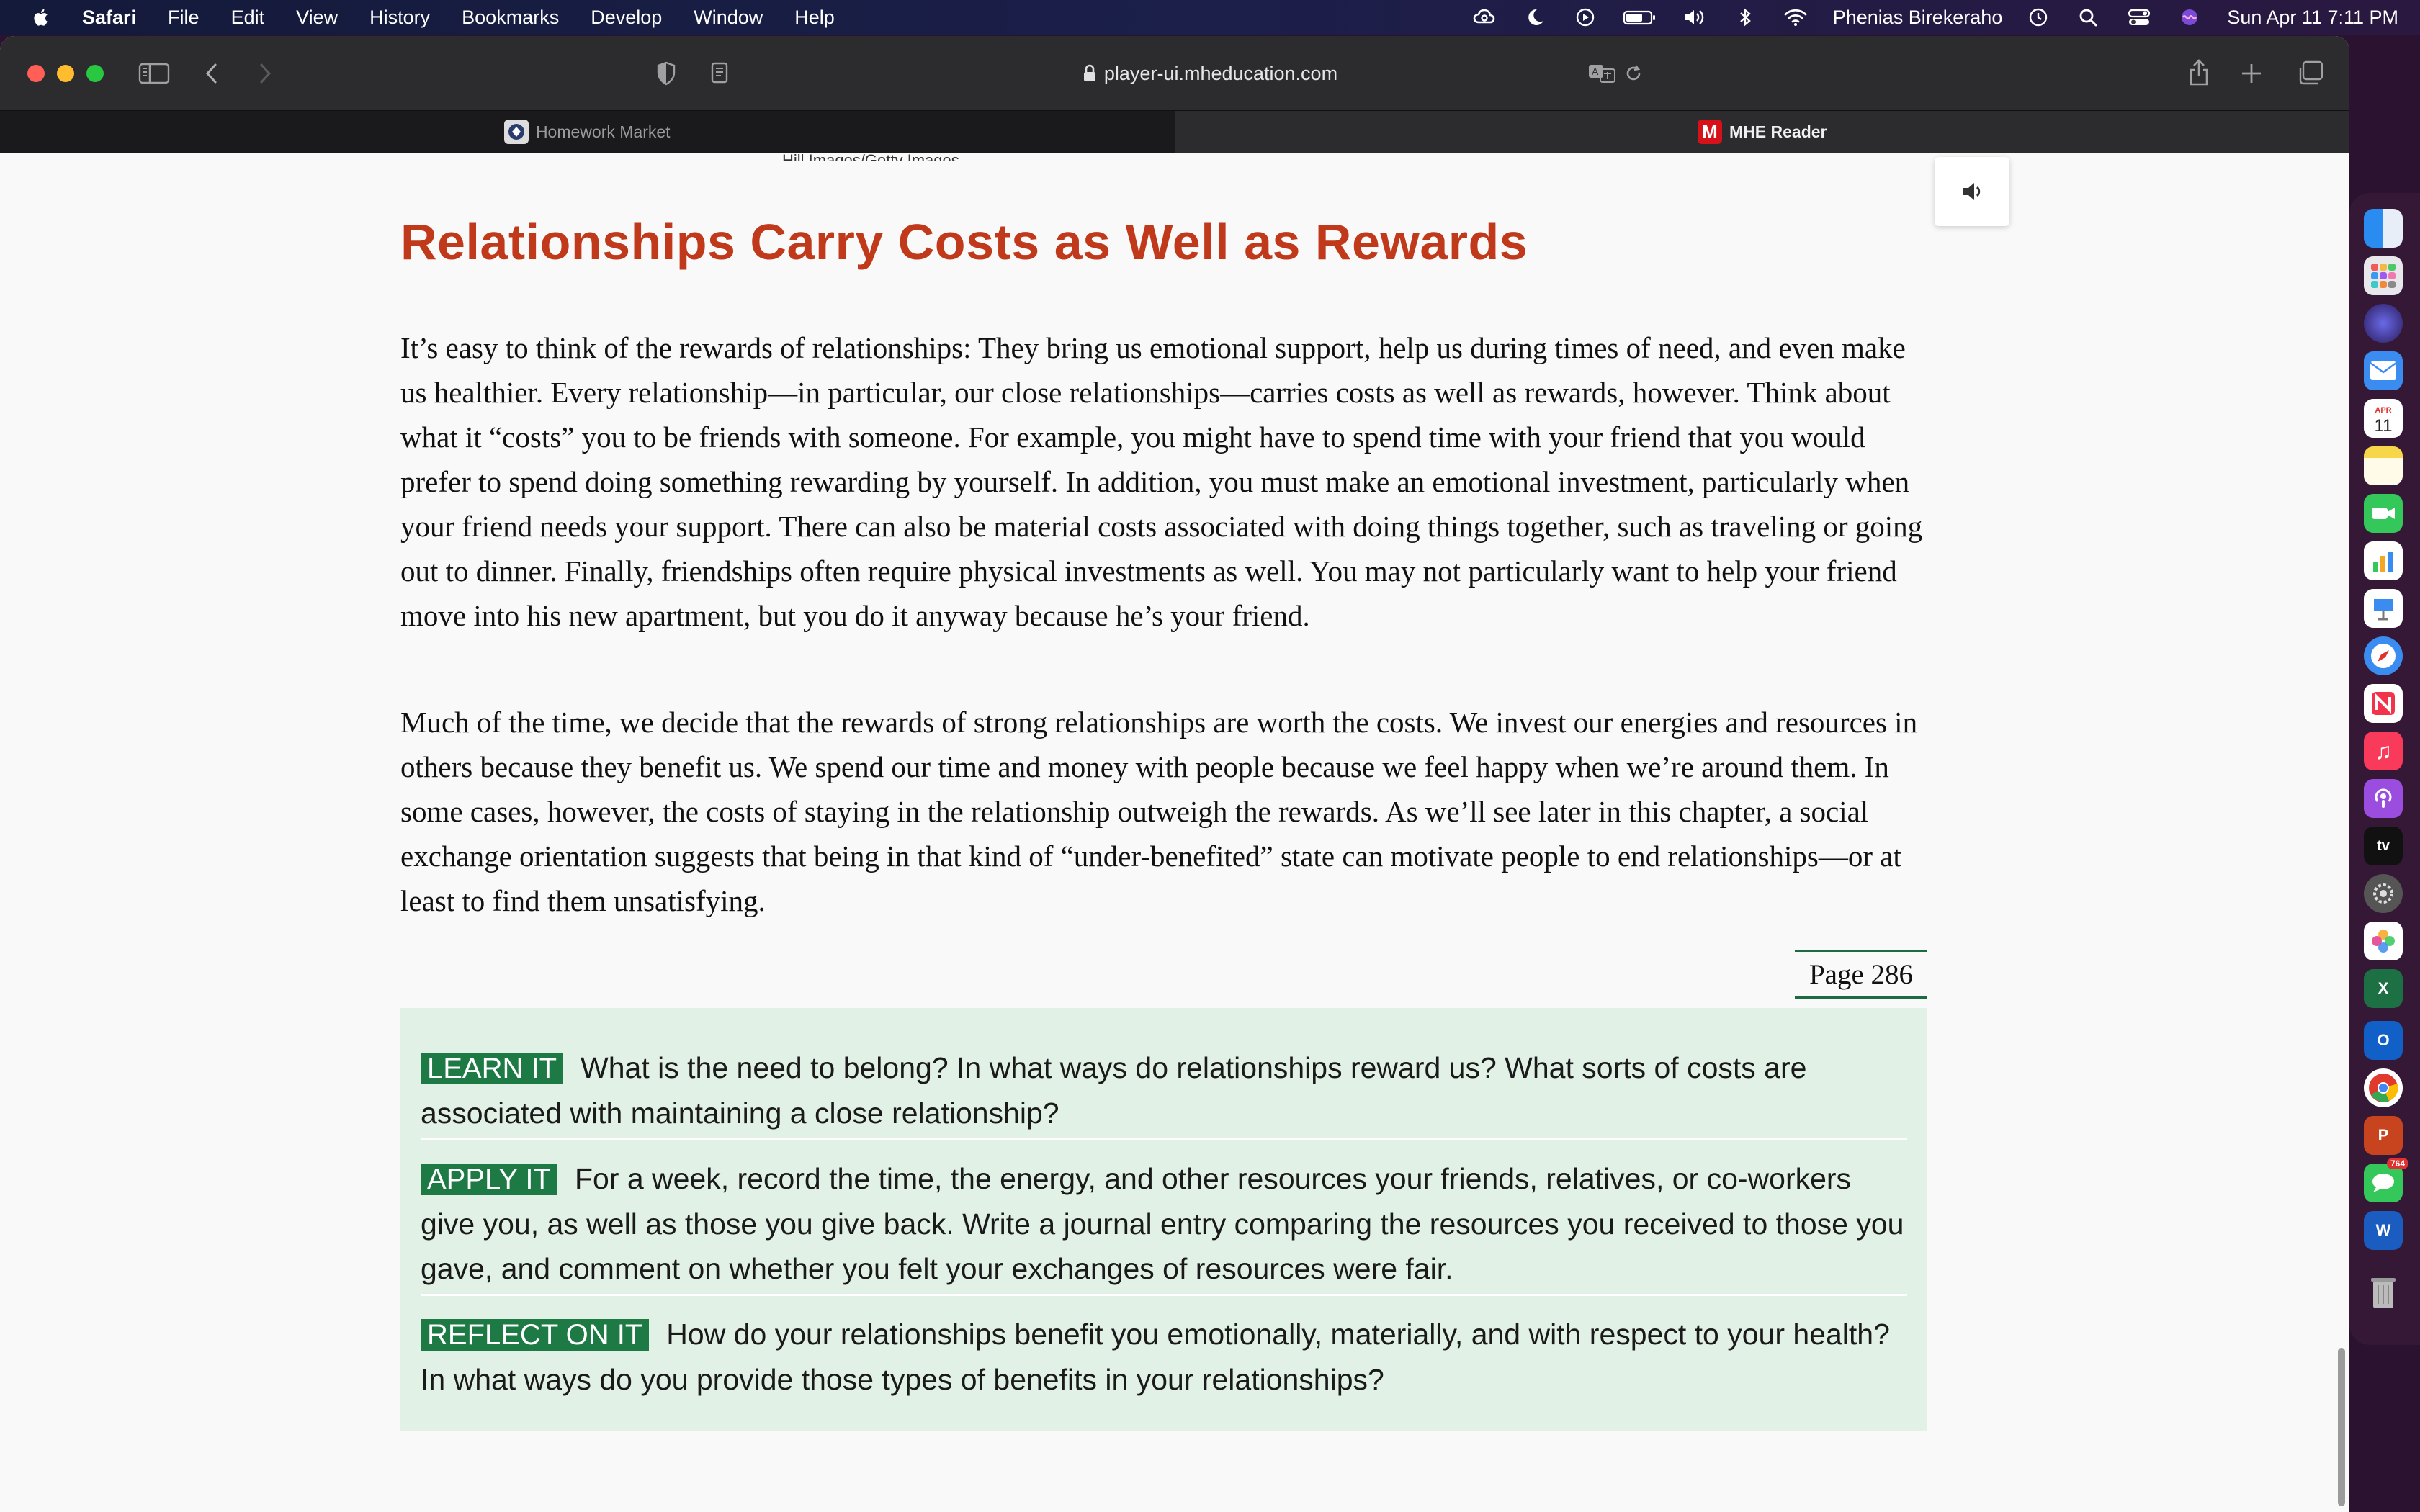  Describe the element at coordinates (1796, 17) in the screenshot. I see `wifi-icon` at that location.